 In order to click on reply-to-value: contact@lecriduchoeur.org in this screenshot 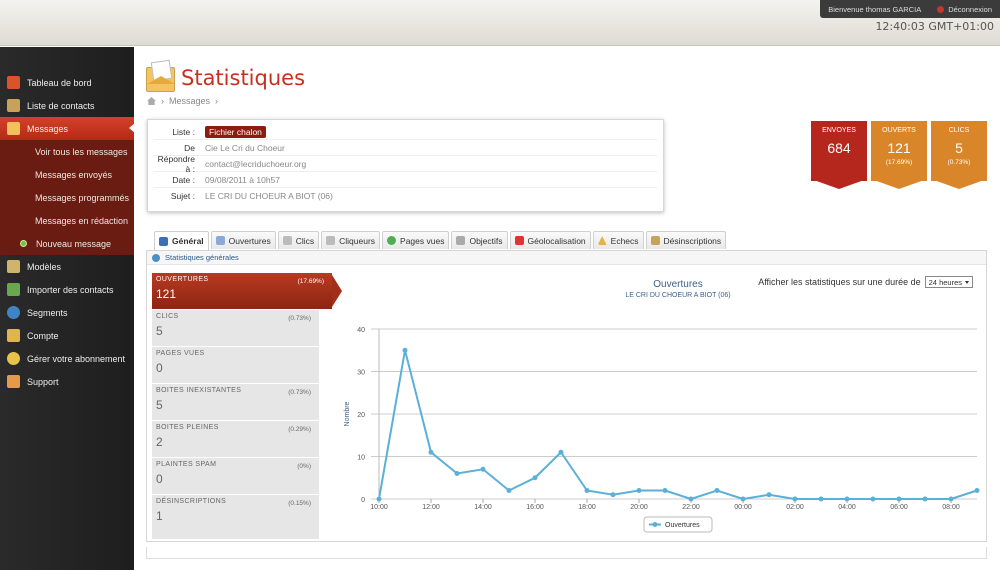, I will do `click(256, 163)`.